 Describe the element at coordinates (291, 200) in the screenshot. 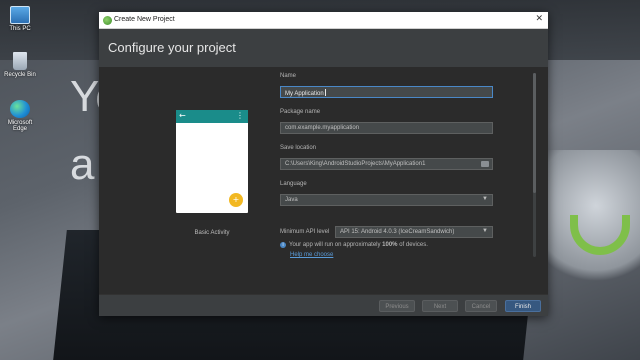

I see `language-value: Java` at that location.